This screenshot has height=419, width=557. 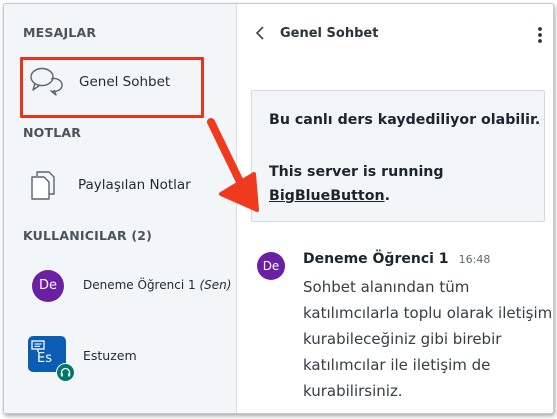 I want to click on notice-recording-text: Bu canlı ders kaydediliyor olabilir., so click(x=405, y=120).